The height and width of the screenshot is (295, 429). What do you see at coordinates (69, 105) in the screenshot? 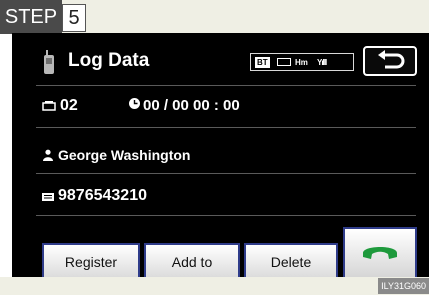
I see `call-count-value: 02` at bounding box center [69, 105].